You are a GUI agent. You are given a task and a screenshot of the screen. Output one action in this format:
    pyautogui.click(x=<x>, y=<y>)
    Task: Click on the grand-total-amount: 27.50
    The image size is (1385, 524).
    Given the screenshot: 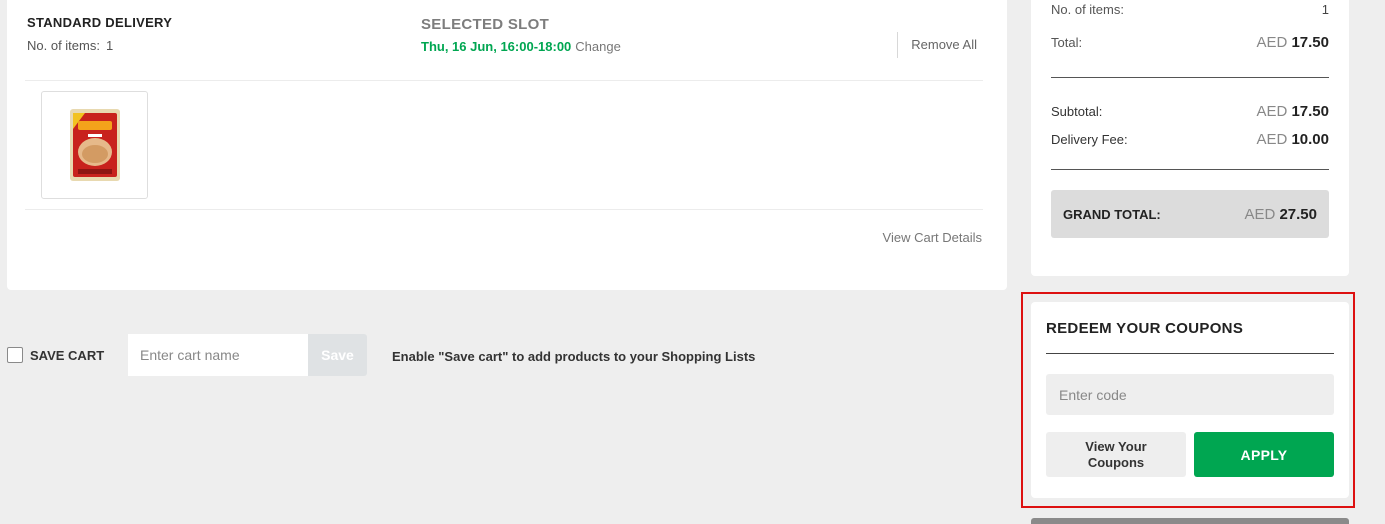 What is the action you would take?
    pyautogui.click(x=1298, y=214)
    